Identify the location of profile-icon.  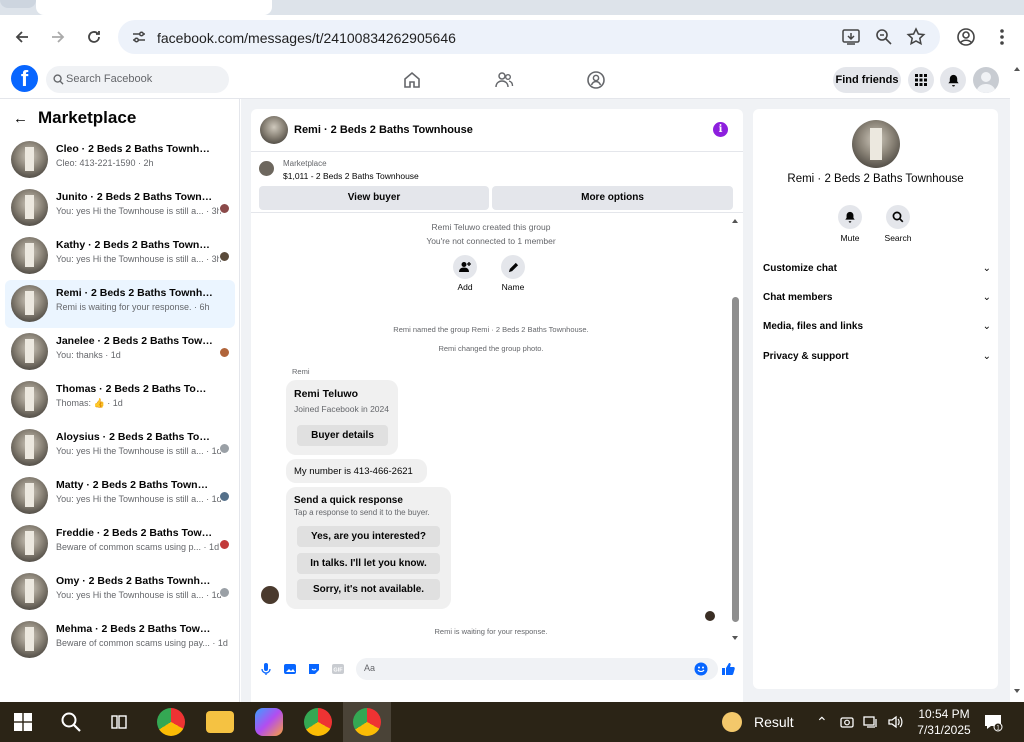
(966, 37).